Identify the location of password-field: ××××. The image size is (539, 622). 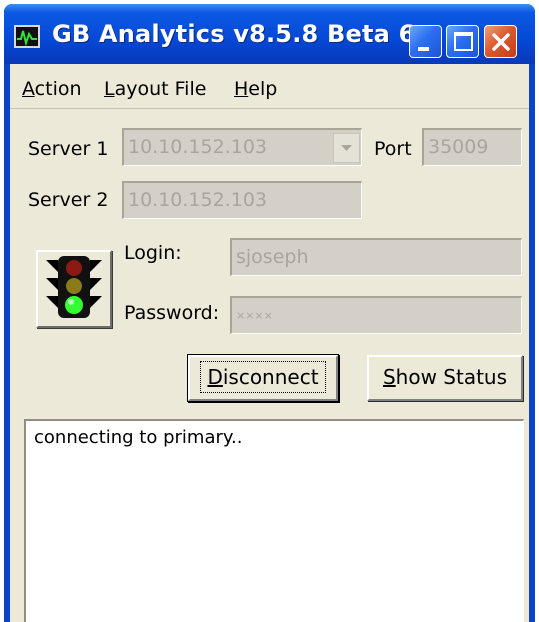
(376, 315).